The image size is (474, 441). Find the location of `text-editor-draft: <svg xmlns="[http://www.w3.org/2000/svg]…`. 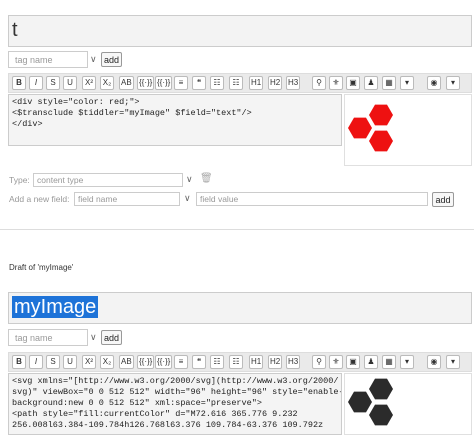

text-editor-draft: <svg xmlns="[http://www.w3.org/2000/svg]… is located at coordinates (175, 404).